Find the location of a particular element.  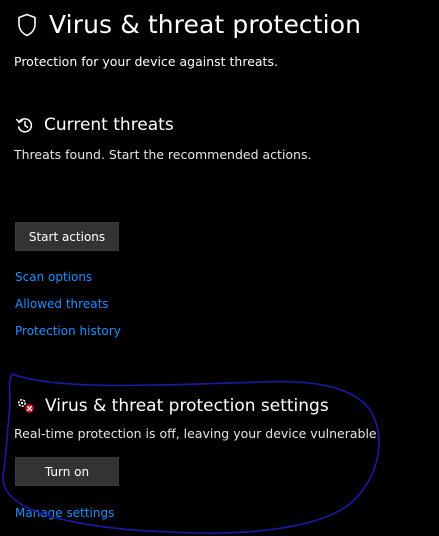

current-threats-title: Current threats is located at coordinates (109, 125).